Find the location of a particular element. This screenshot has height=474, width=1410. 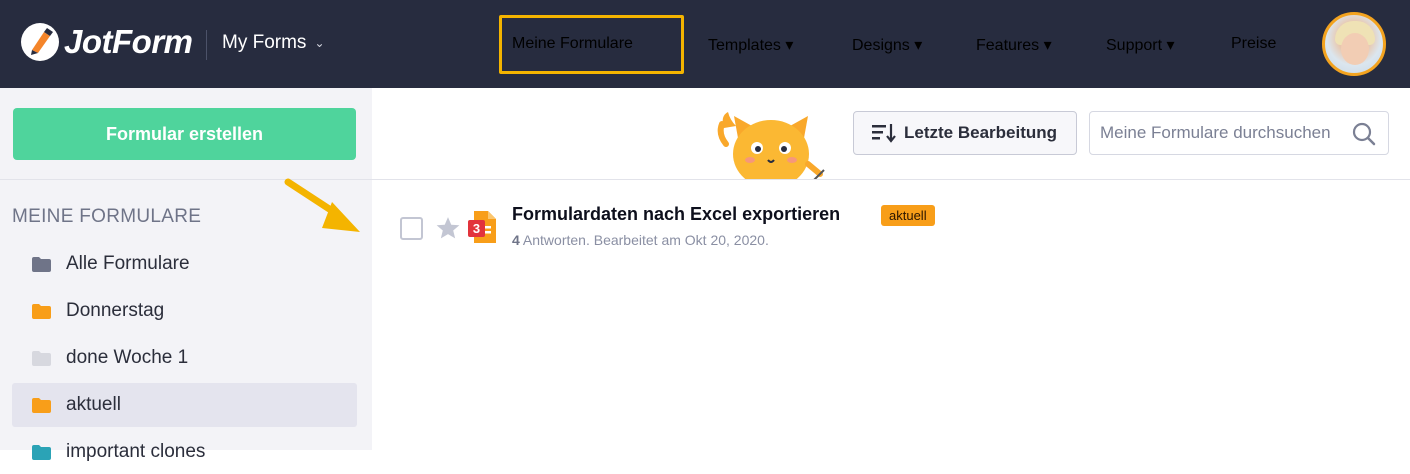

form-document-icon: 3 is located at coordinates (482, 227).